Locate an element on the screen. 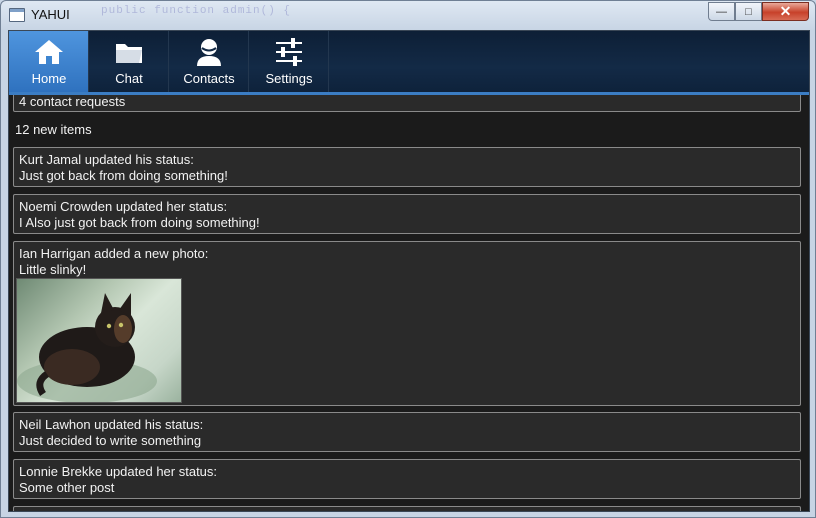 This screenshot has height=518, width=816. nav-tab-chat-label: Chat is located at coordinates (129, 78).